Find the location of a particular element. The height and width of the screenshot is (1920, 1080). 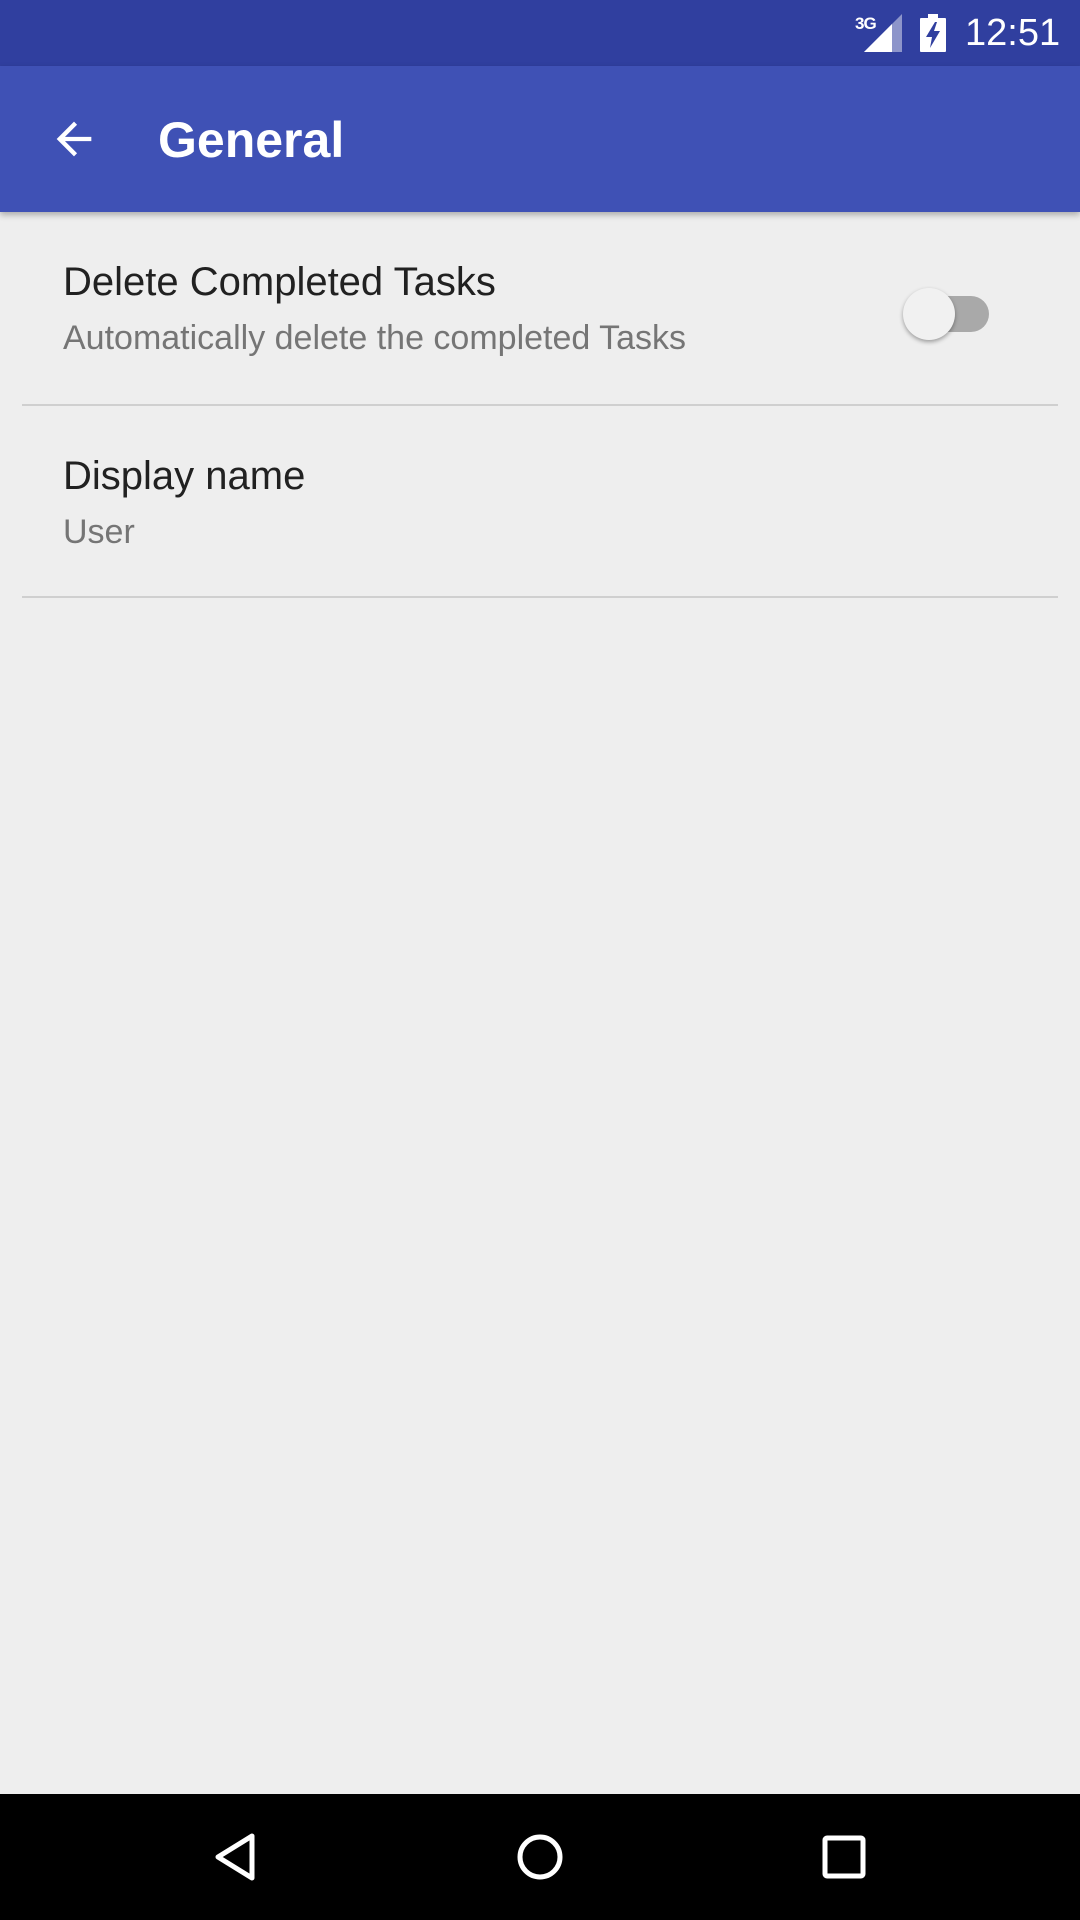

pref-summary: Automatically delete the completed Tasks is located at coordinates (375, 338).